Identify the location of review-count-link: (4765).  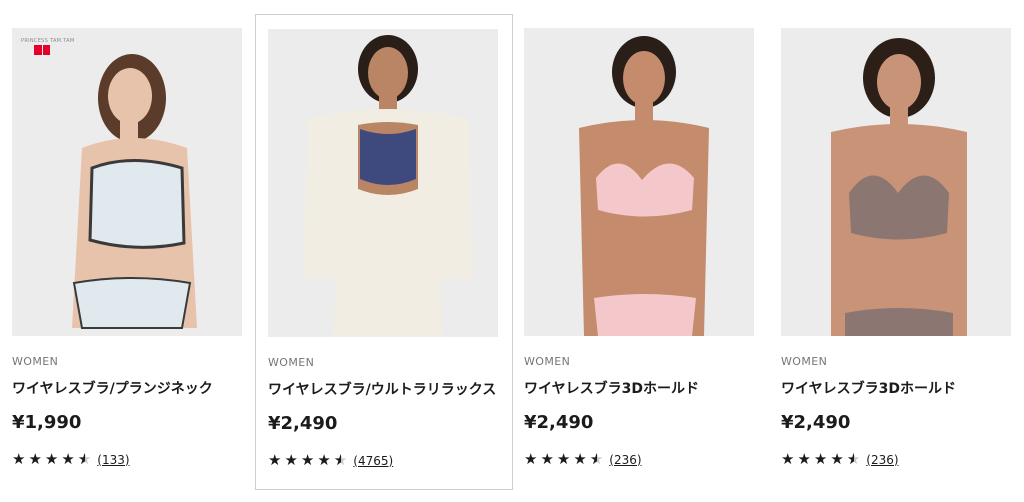
(373, 461).